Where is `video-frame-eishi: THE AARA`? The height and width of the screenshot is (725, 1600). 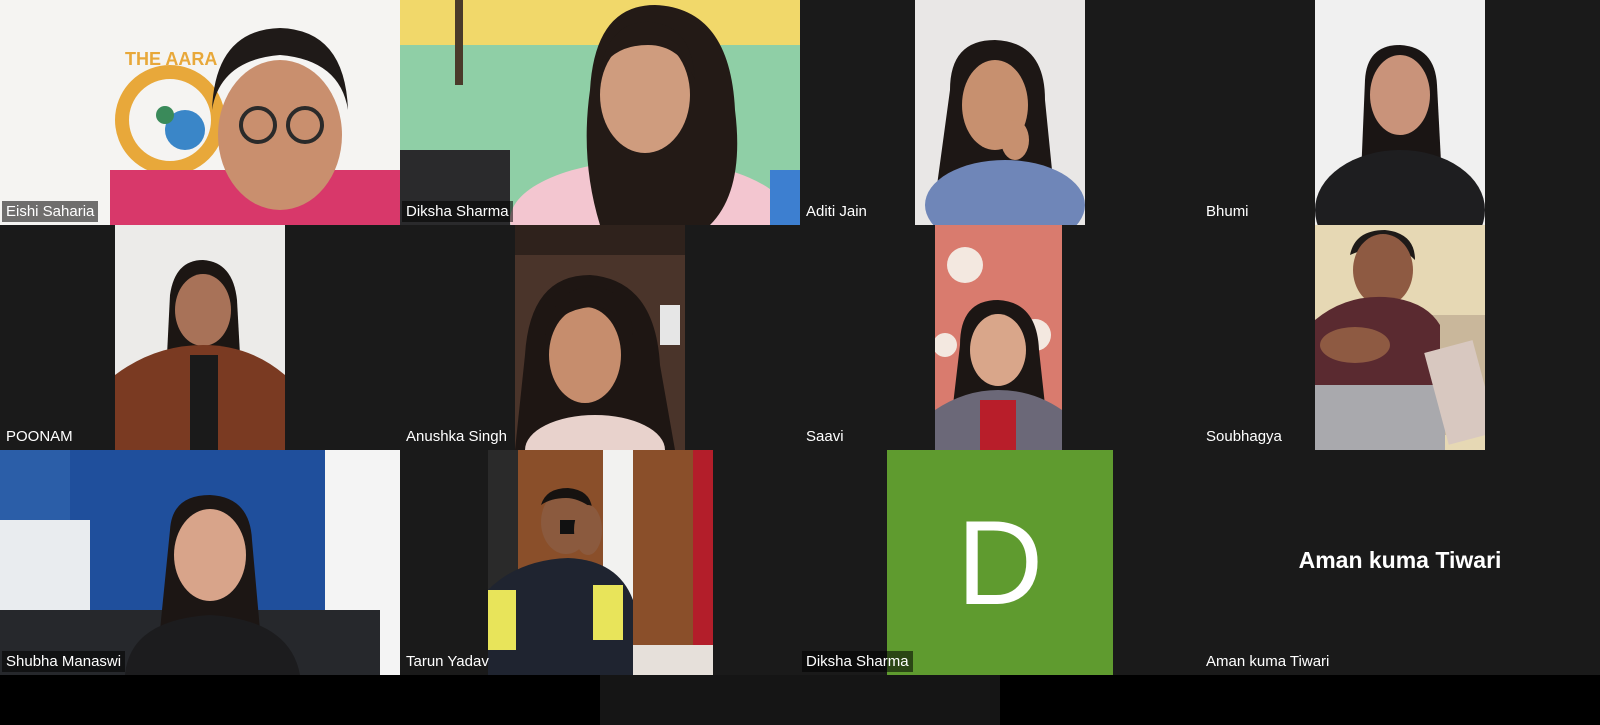
video-frame-eishi: THE AARA is located at coordinates (200, 112).